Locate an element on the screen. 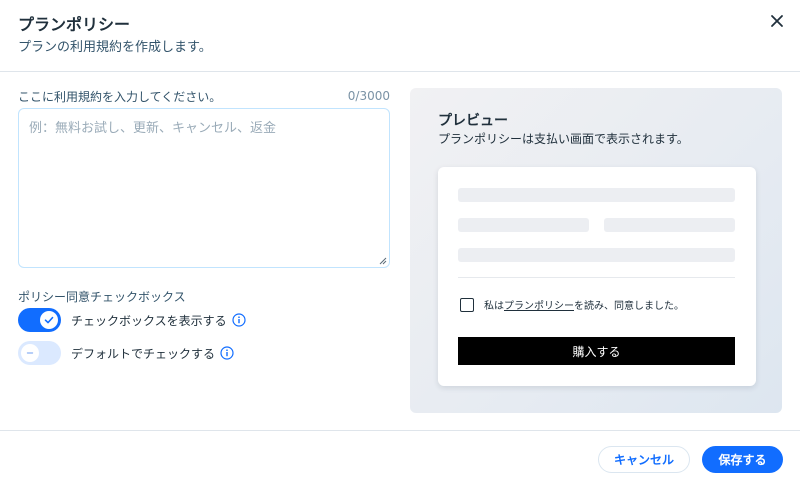 The width and height of the screenshot is (800, 484). checkbox-section-label: ポリシー同意チェックボックス is located at coordinates (102, 297).